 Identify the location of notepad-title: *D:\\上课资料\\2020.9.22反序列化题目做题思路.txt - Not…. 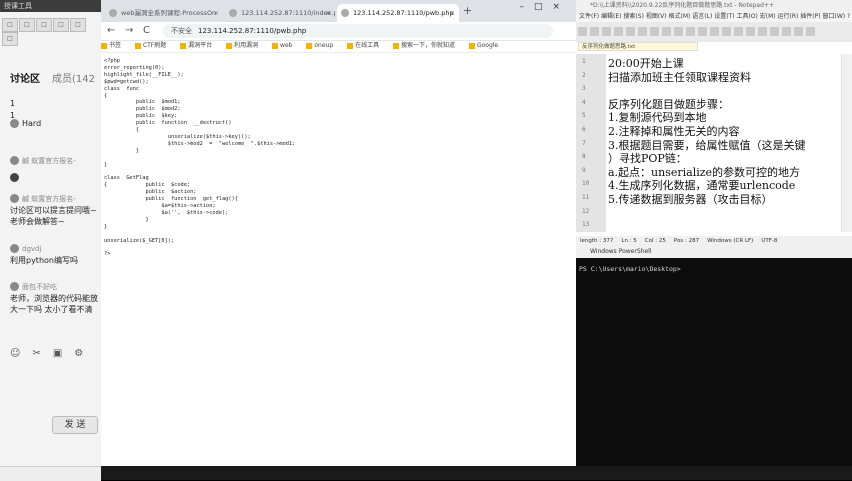
(714, 6).